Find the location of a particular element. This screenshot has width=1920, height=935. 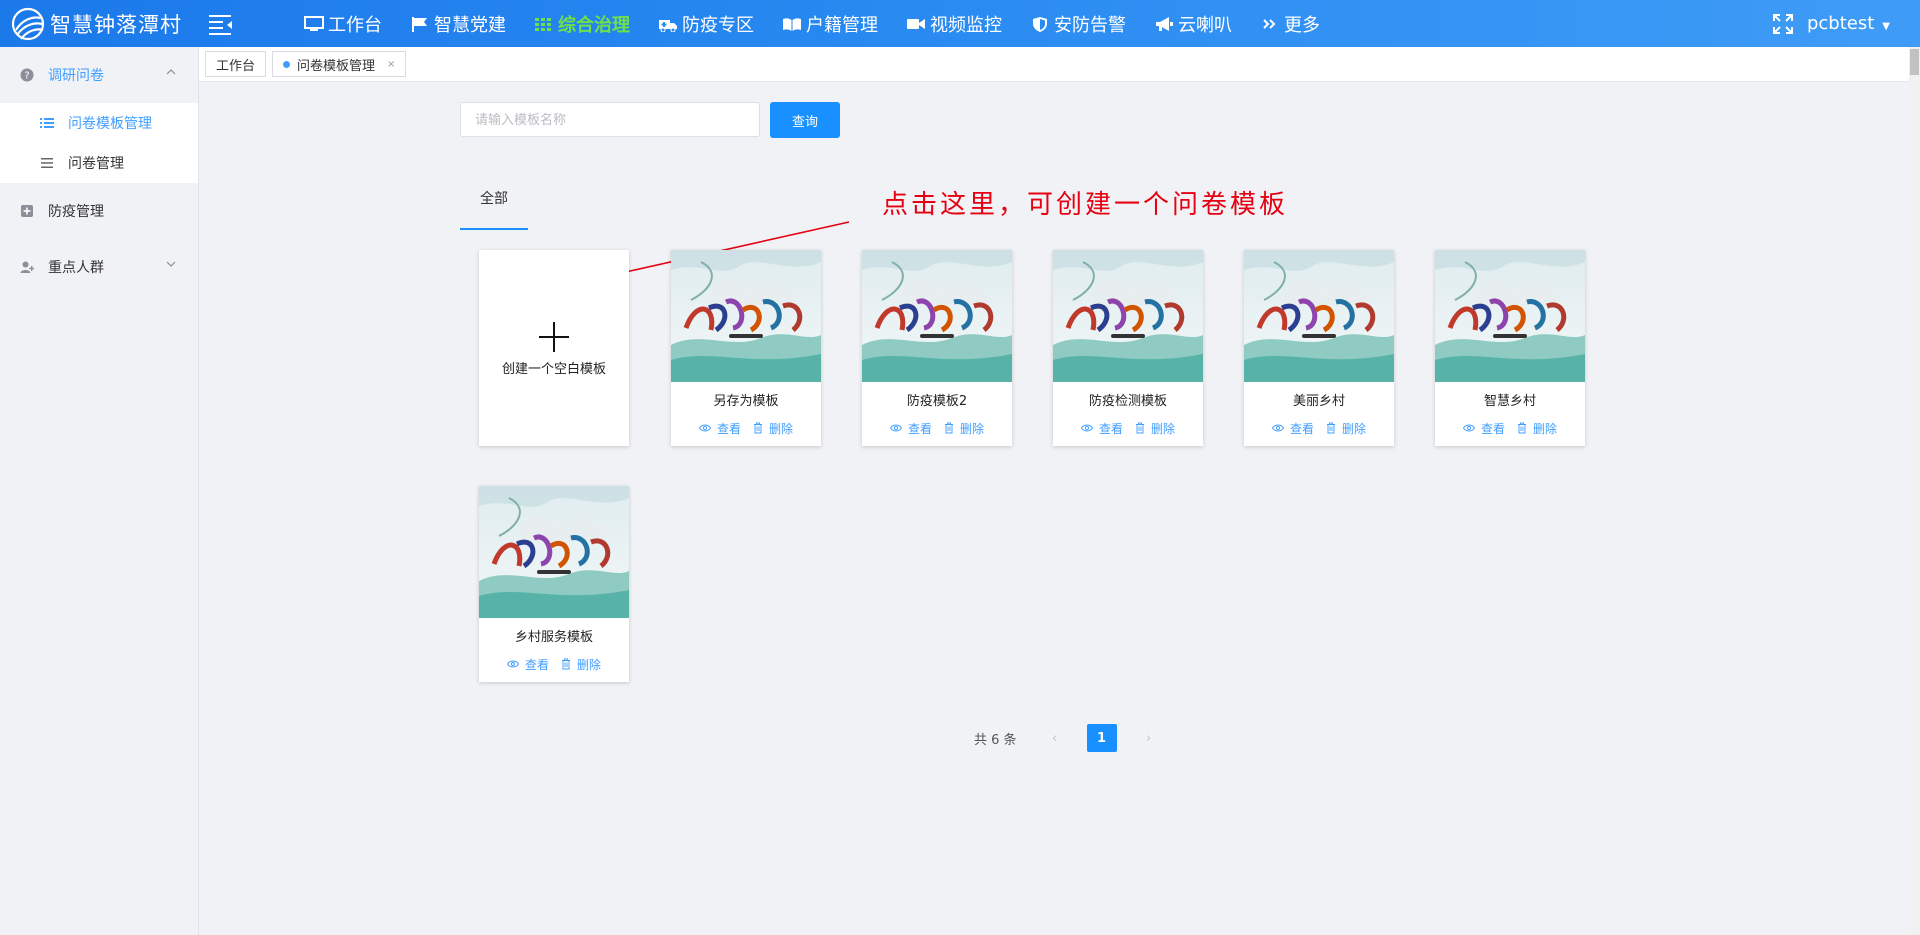

sidebar-submenu-survey: 问卷模板管理 问卷管理 is located at coordinates (99, 143).